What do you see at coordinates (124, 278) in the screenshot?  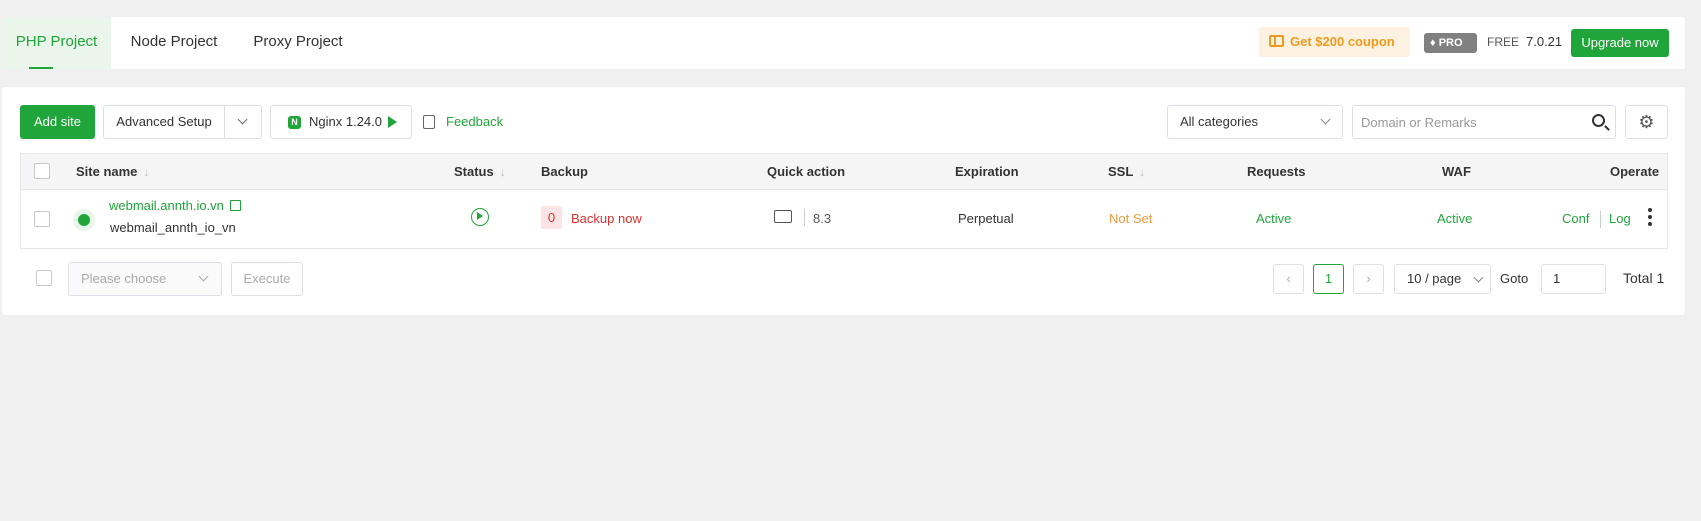 I see `batch-action-placeholder: Please choose` at bounding box center [124, 278].